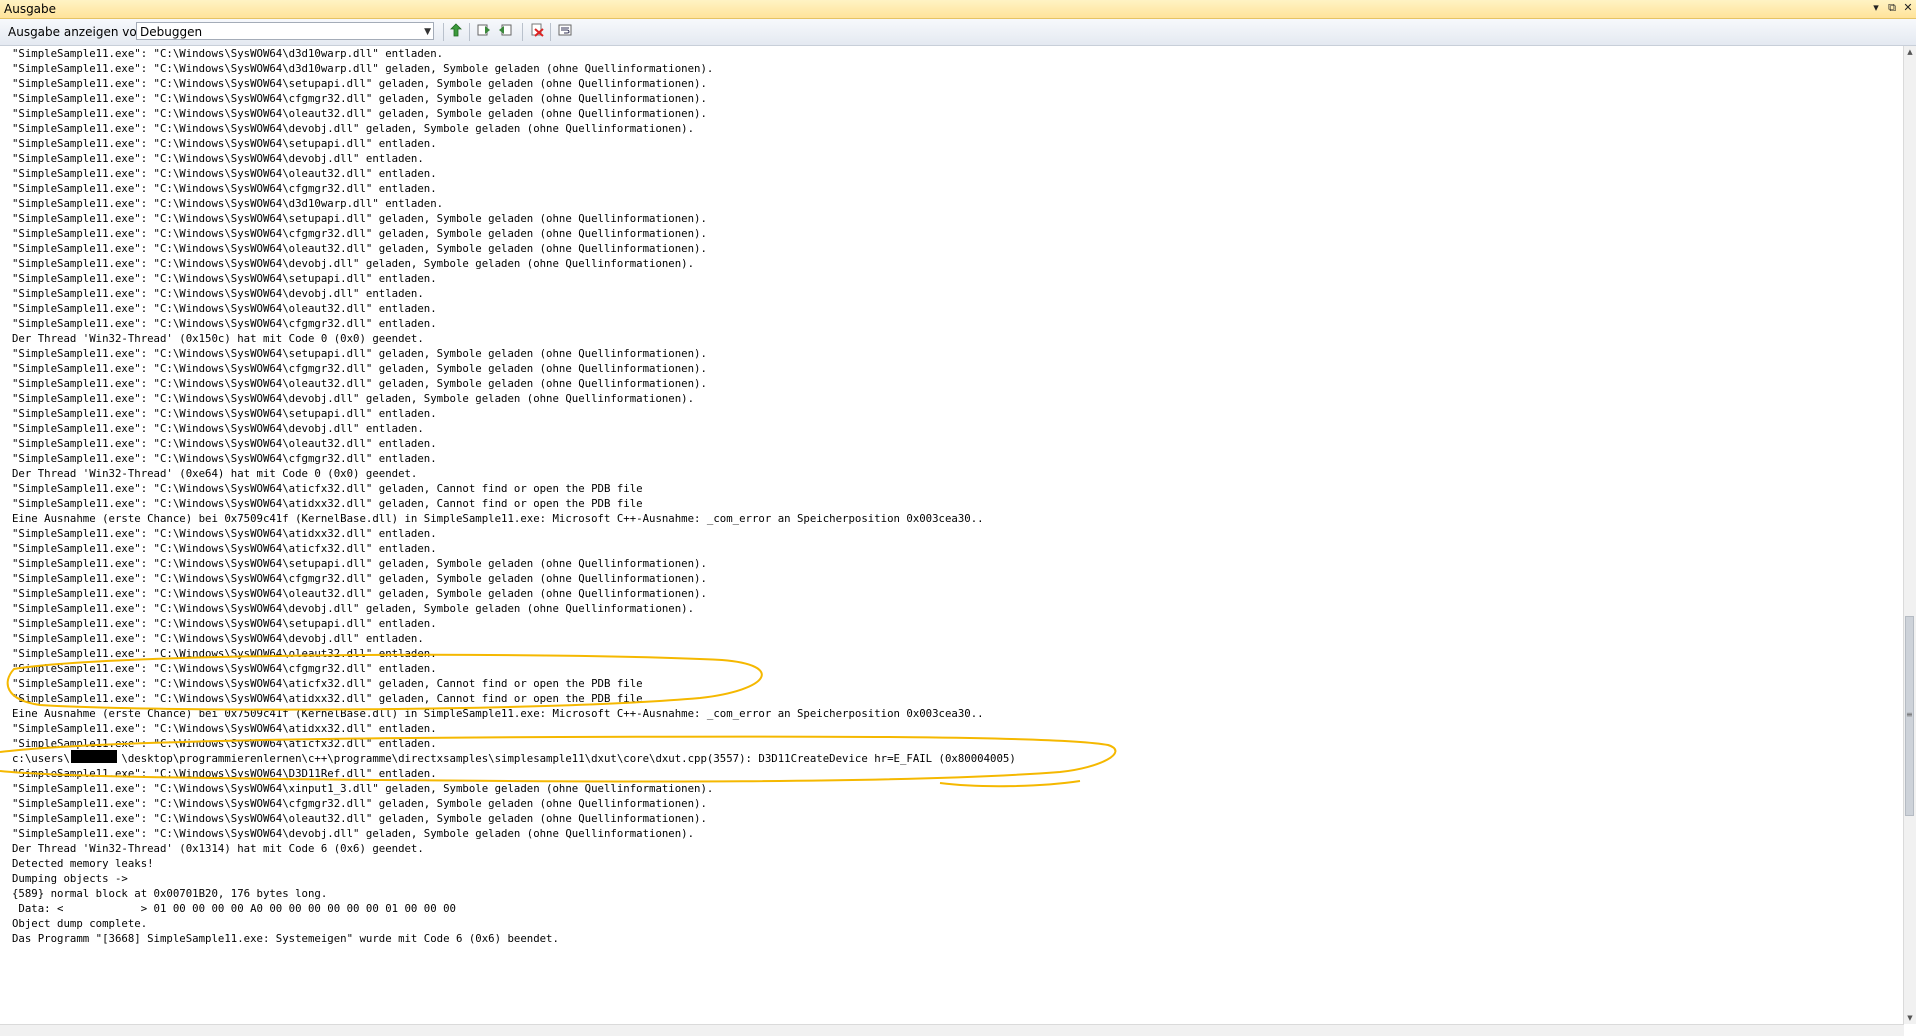 This screenshot has height=1036, width=1916. Describe the element at coordinates (456, 31) in the screenshot. I see `goto-code-icon` at that location.